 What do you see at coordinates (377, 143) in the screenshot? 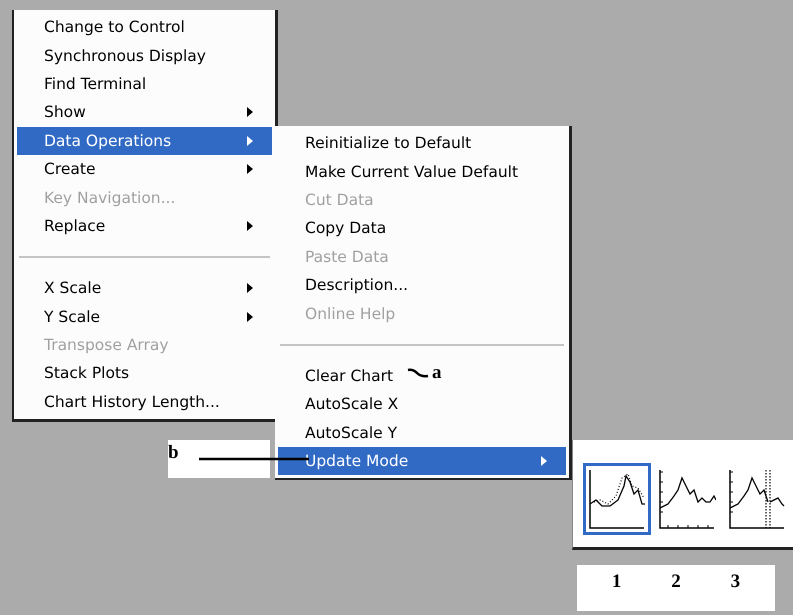
I see `menu-item: Reinitialize to Default` at bounding box center [377, 143].